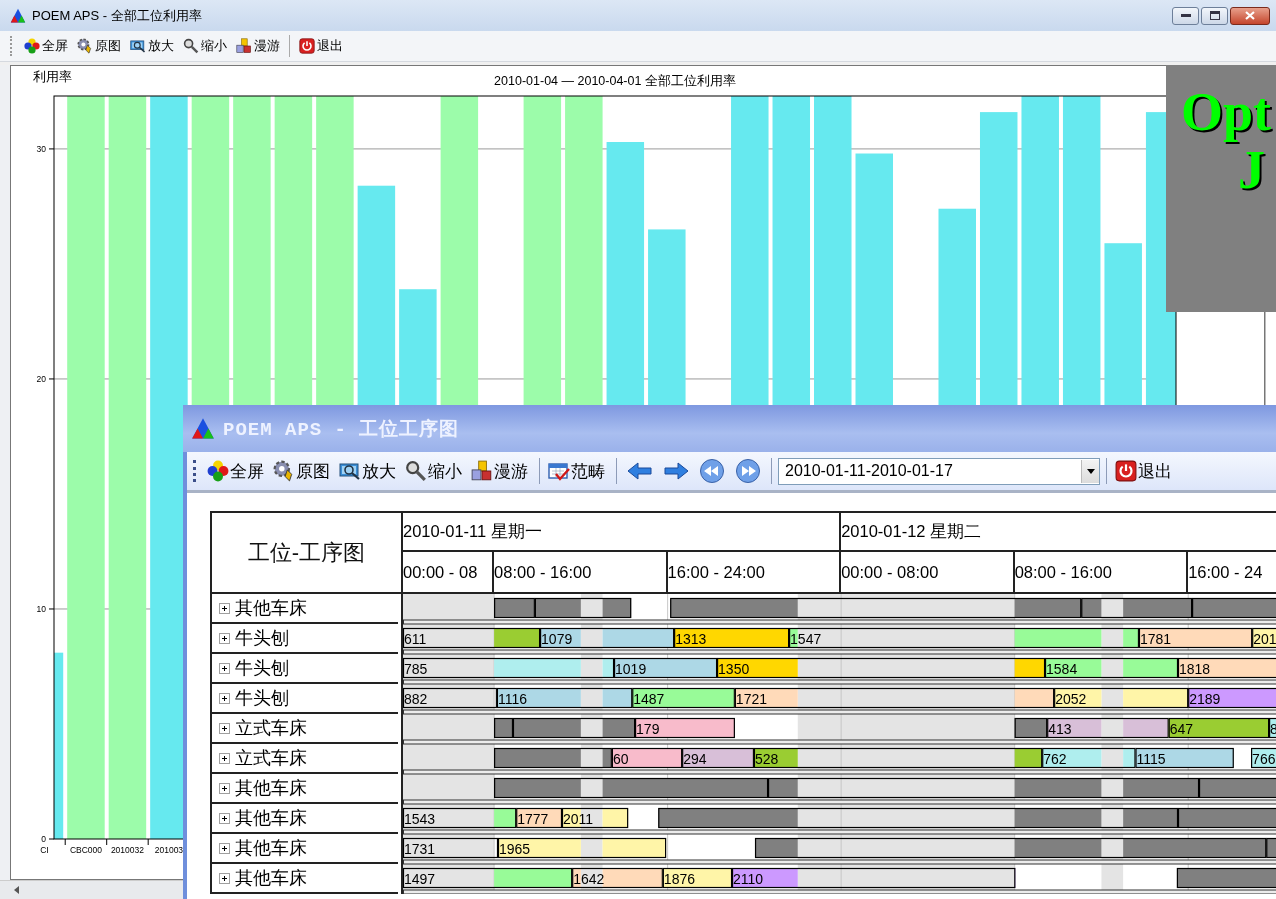 The image size is (1276, 899). I want to click on task-bar: 294, so click(718, 758).